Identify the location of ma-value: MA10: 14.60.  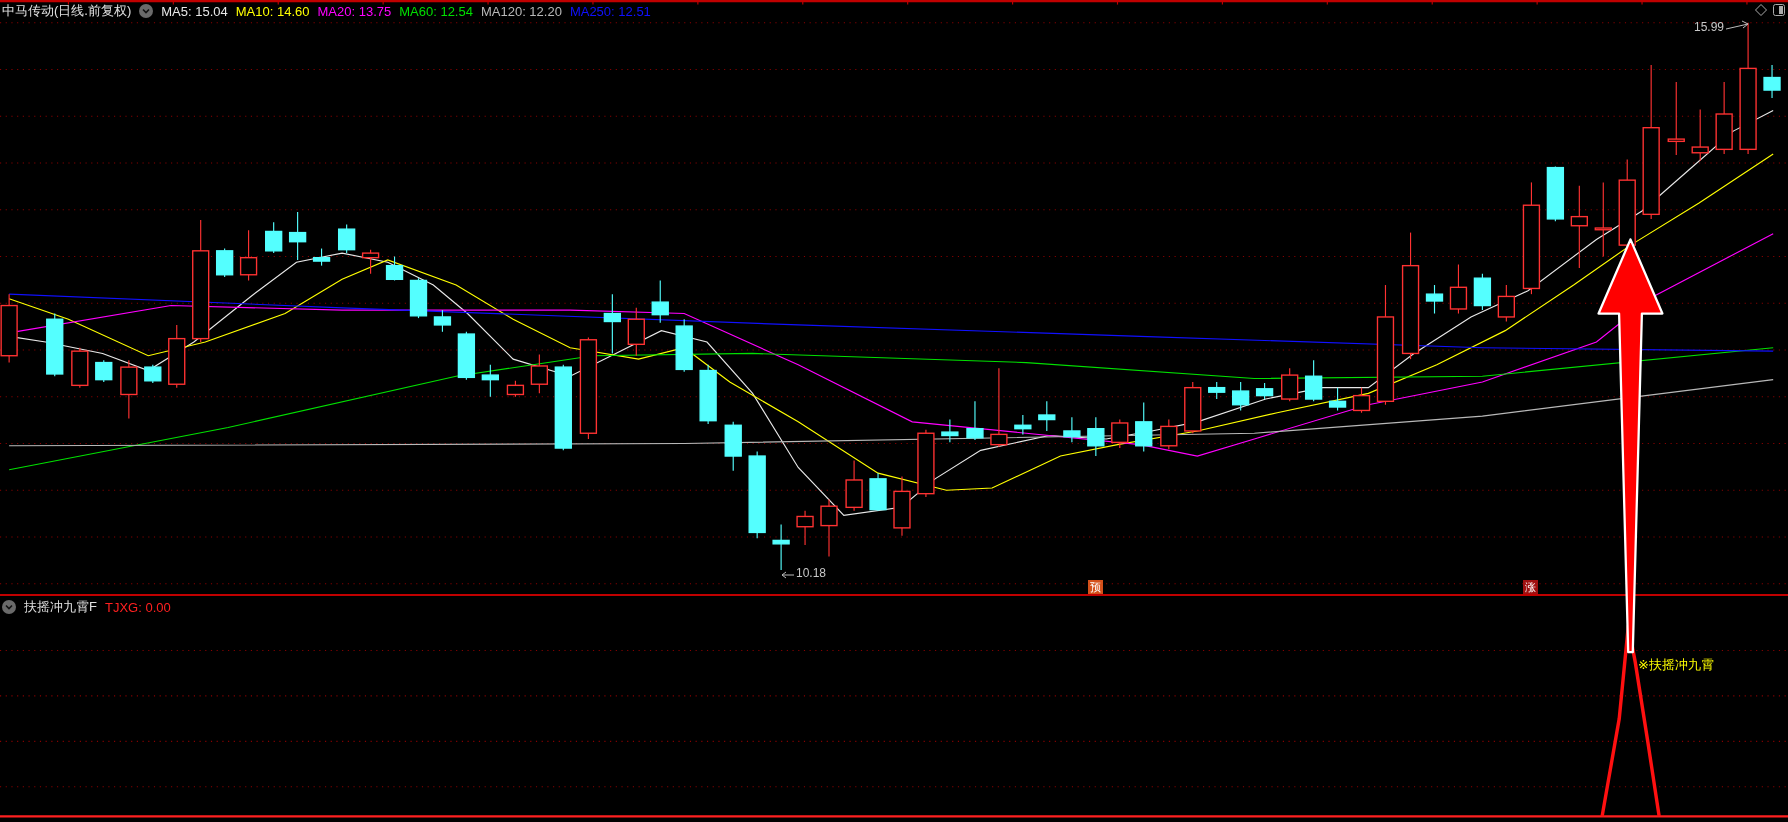
(272, 11).